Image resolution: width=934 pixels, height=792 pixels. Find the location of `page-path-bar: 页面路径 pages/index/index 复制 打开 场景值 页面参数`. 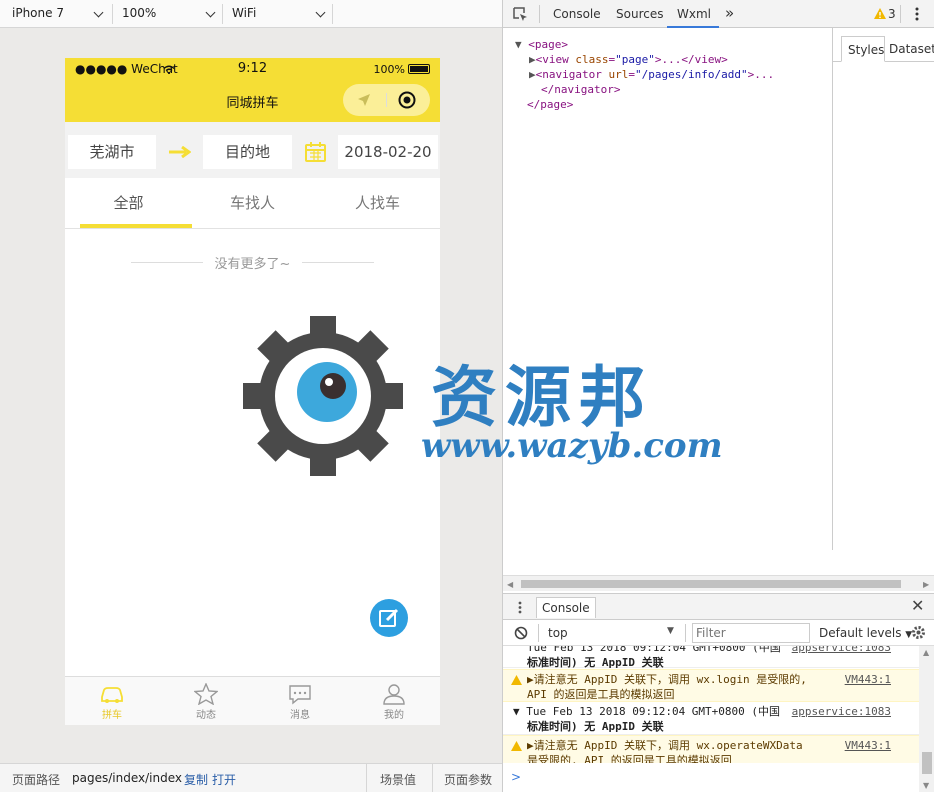

page-path-bar: 页面路径 pages/index/index 复制 打开 场景值 页面参数 is located at coordinates (251, 777).